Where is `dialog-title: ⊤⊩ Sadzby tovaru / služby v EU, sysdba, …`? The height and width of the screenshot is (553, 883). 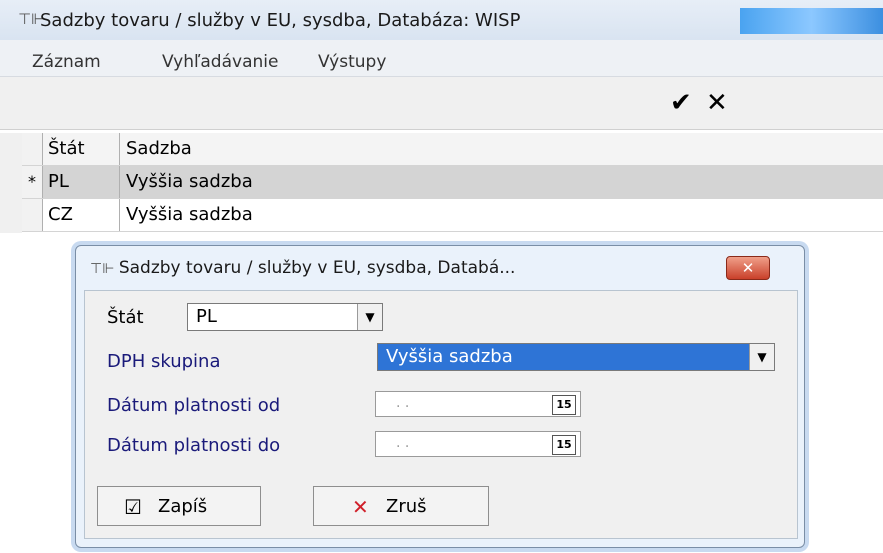
dialog-title: ⊤⊩ Sadzby tovaru / služby v EU, sysdba, … is located at coordinates (302, 268).